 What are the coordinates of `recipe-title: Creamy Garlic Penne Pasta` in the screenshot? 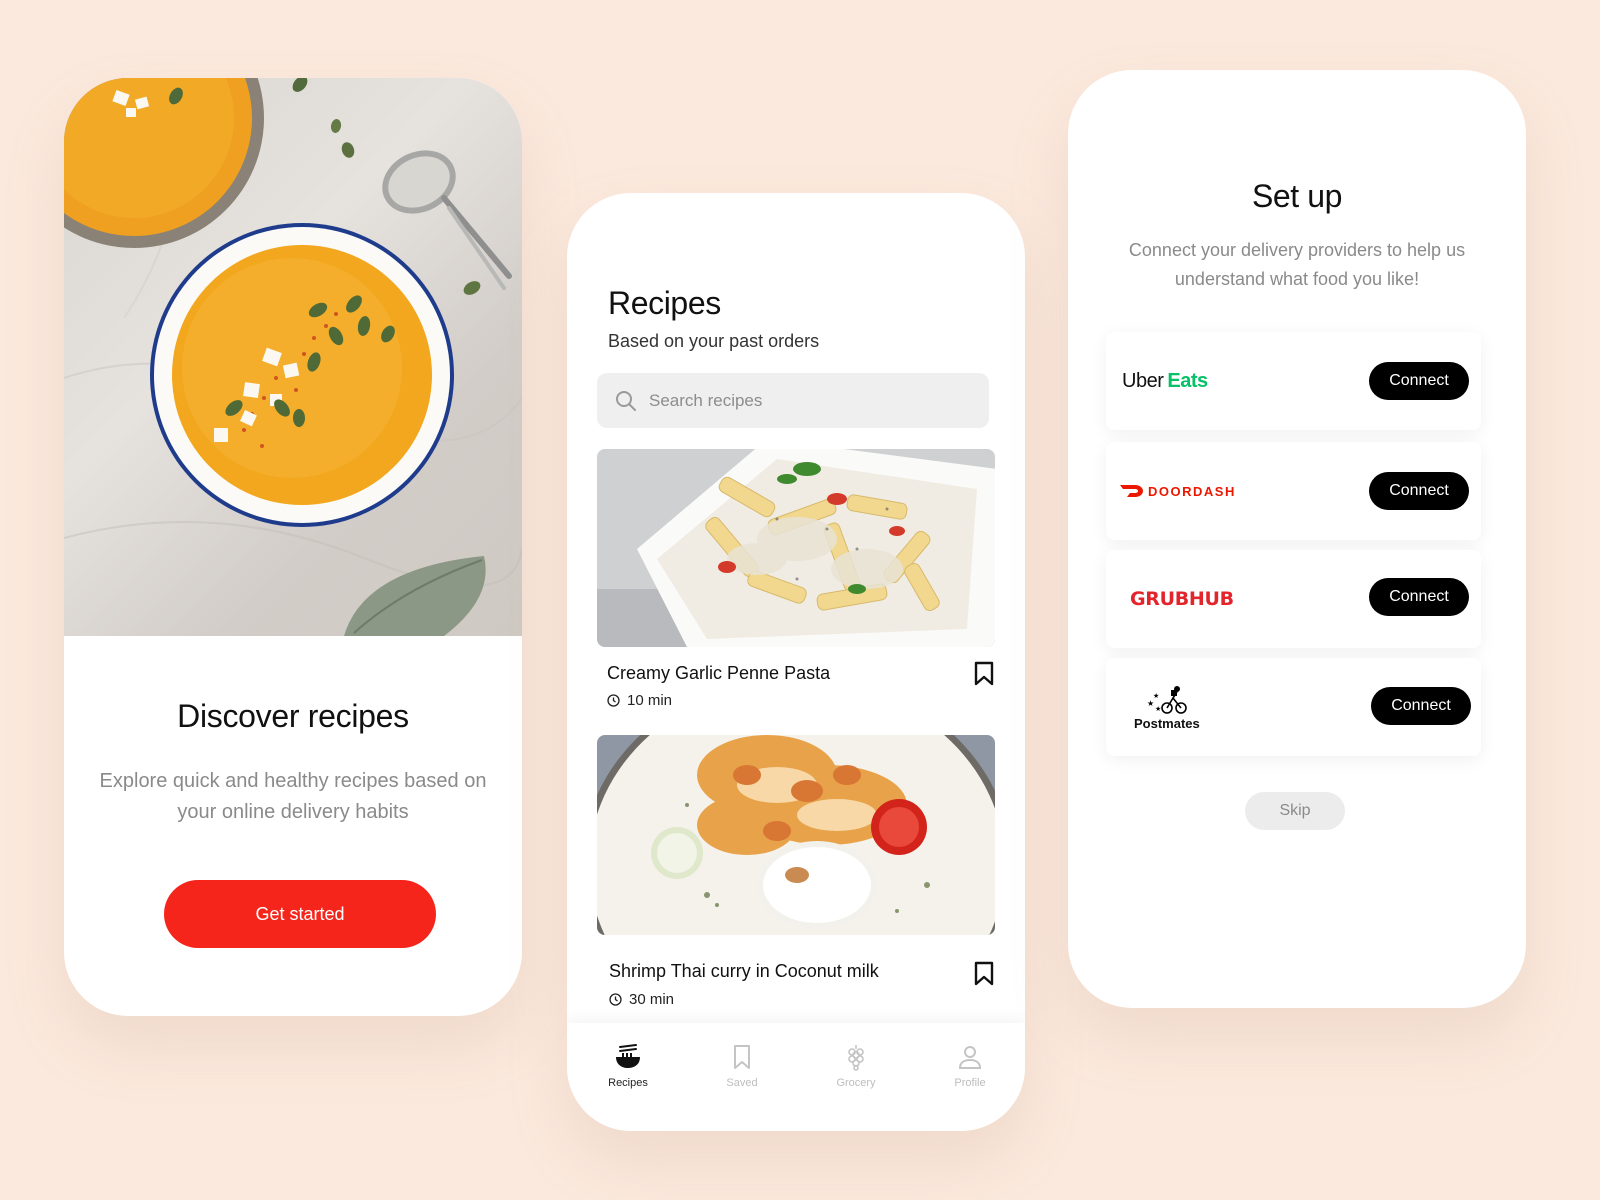 It's located at (718, 673).